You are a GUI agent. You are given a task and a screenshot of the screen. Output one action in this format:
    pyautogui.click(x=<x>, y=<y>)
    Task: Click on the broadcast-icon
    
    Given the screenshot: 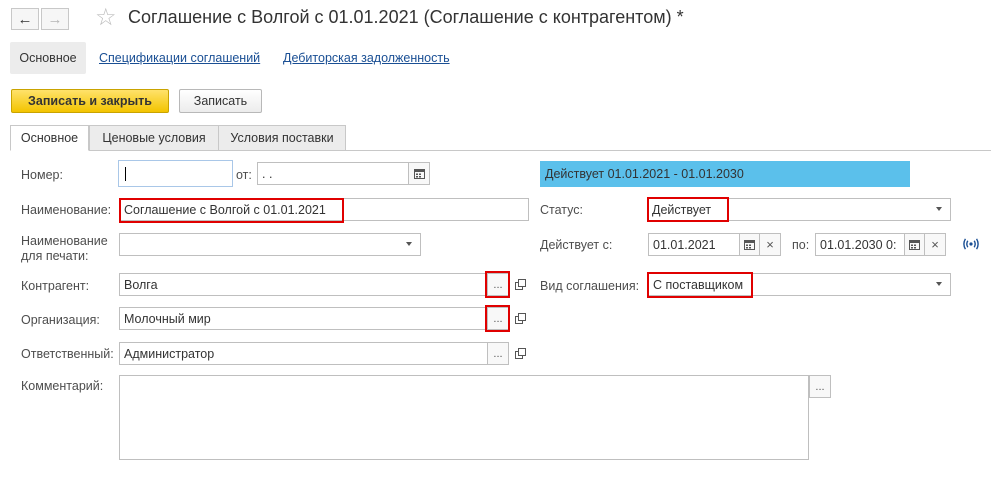 What is the action you would take?
    pyautogui.click(x=971, y=244)
    